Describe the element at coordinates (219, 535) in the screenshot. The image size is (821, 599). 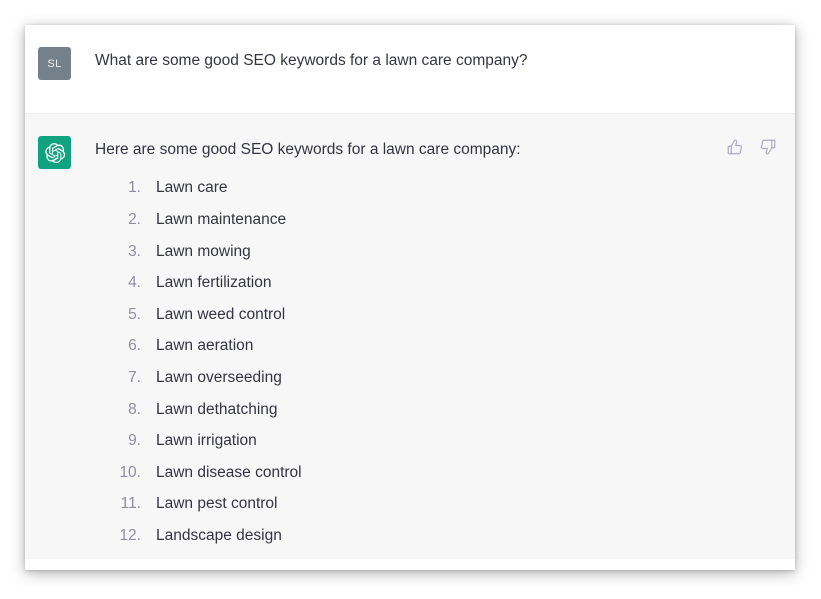
I see `list-item-label: Landscape design` at that location.